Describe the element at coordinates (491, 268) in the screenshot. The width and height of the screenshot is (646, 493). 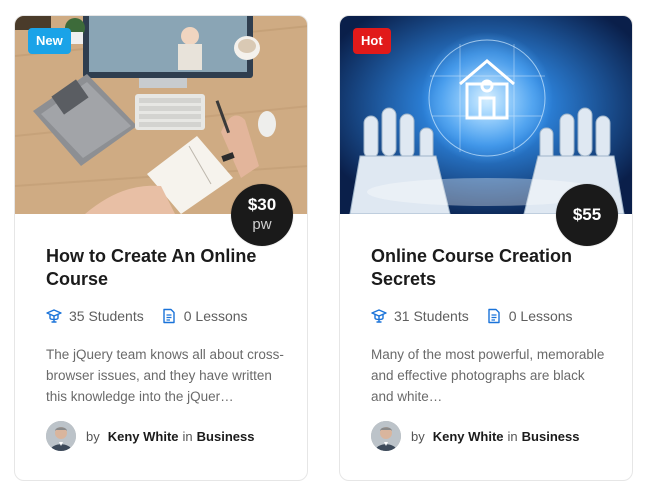
I see `course-title: Online Course Creation Secrets` at that location.